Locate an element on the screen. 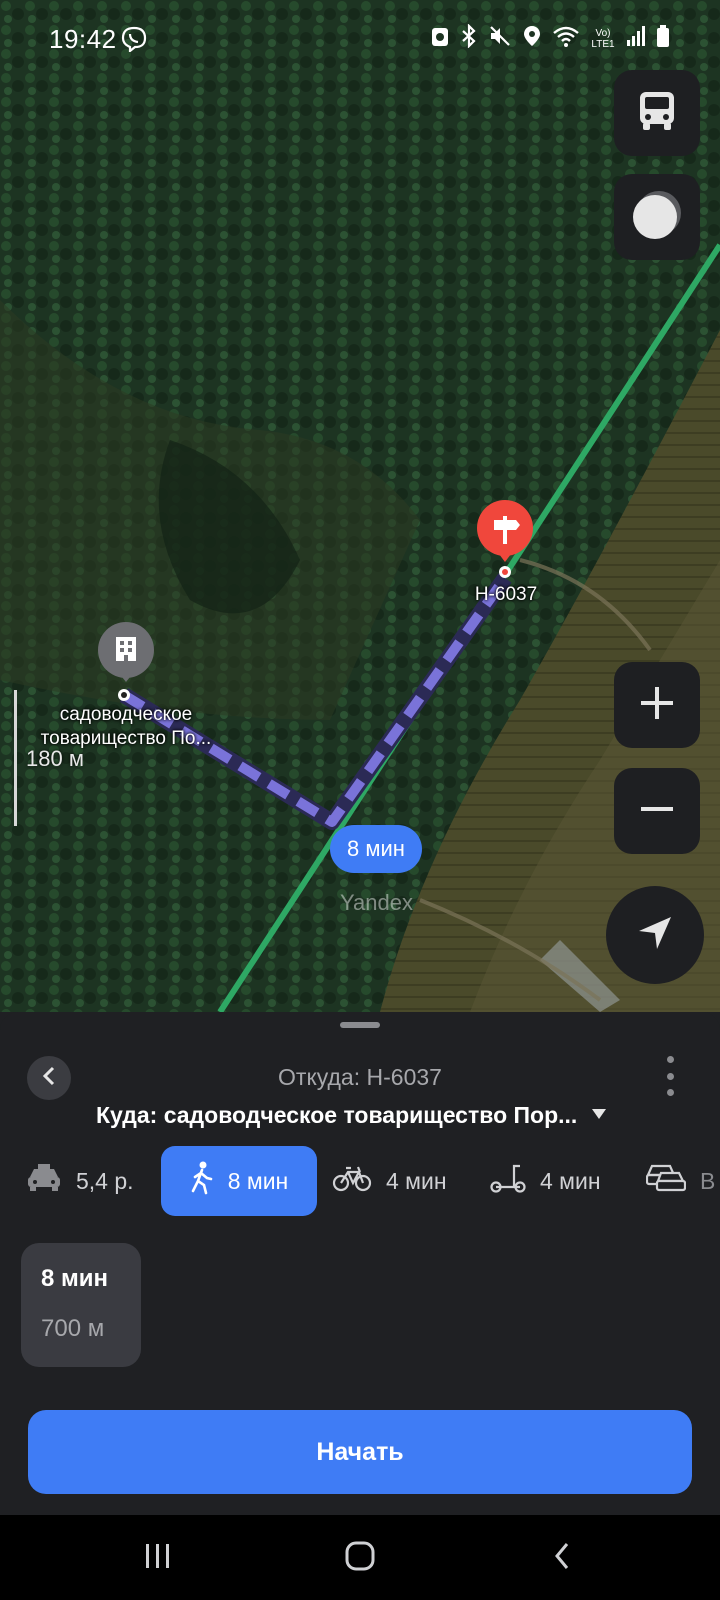 Image resolution: width=720 pixels, height=1600 pixels. origin-label: Н-6037 is located at coordinates (506, 594).